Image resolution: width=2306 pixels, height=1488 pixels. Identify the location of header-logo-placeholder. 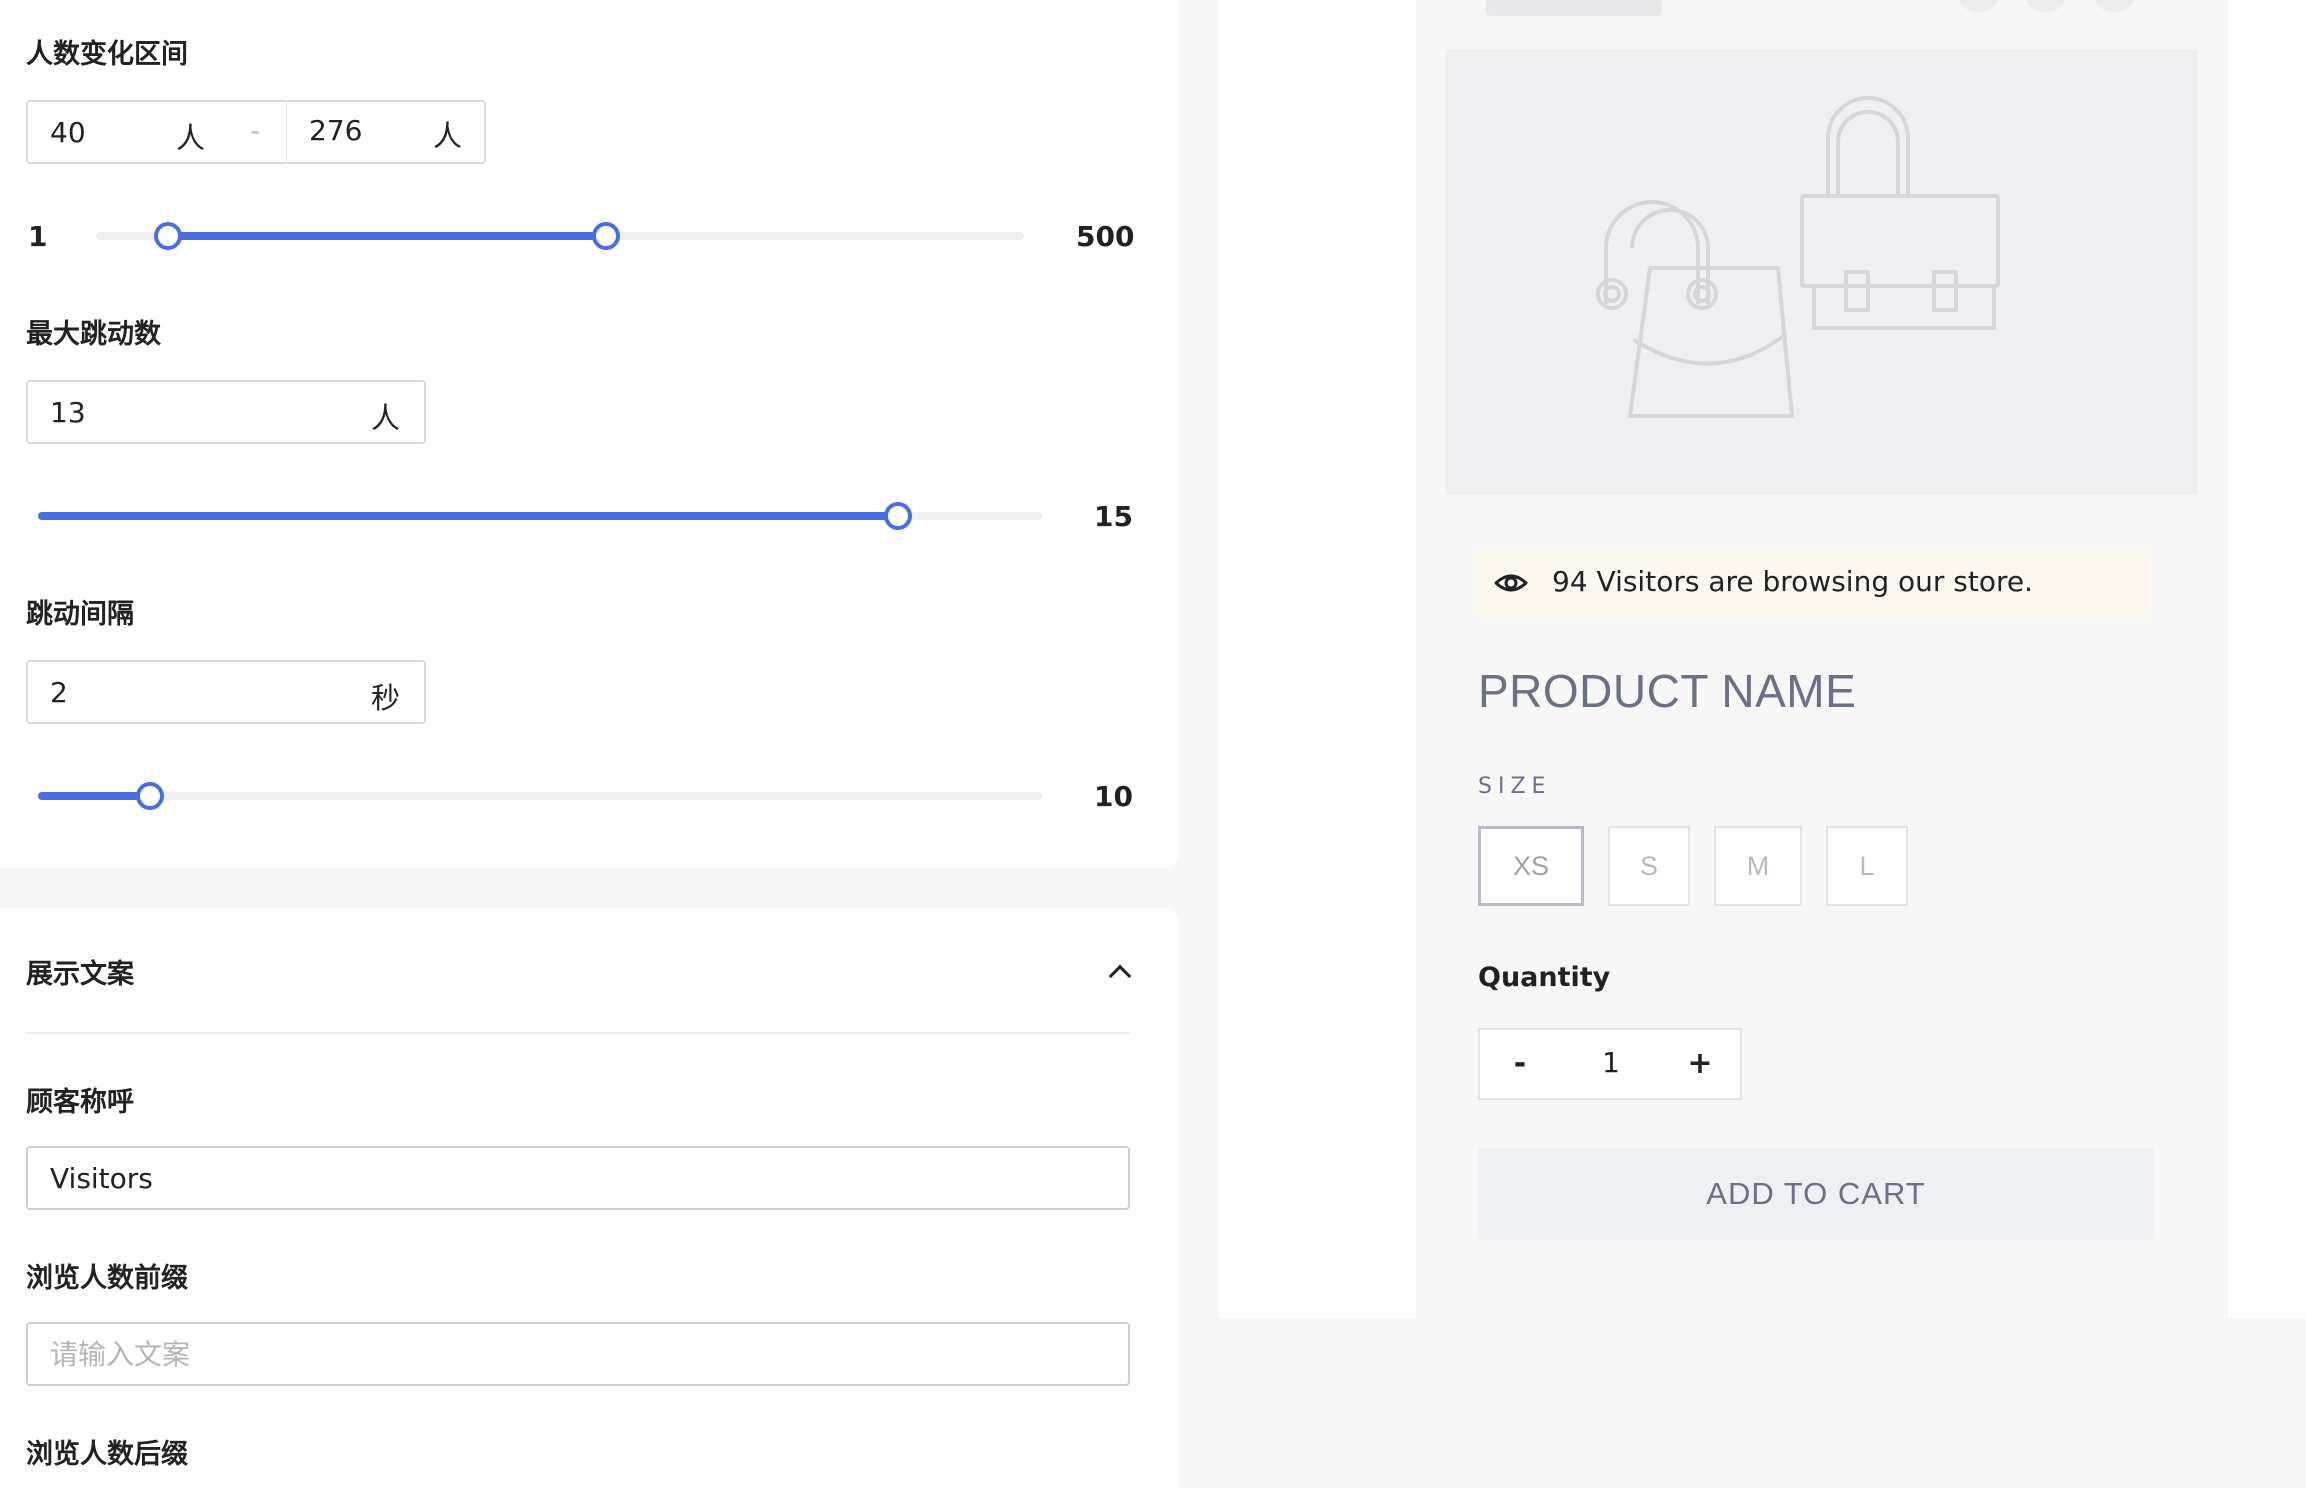
(1574, 8).